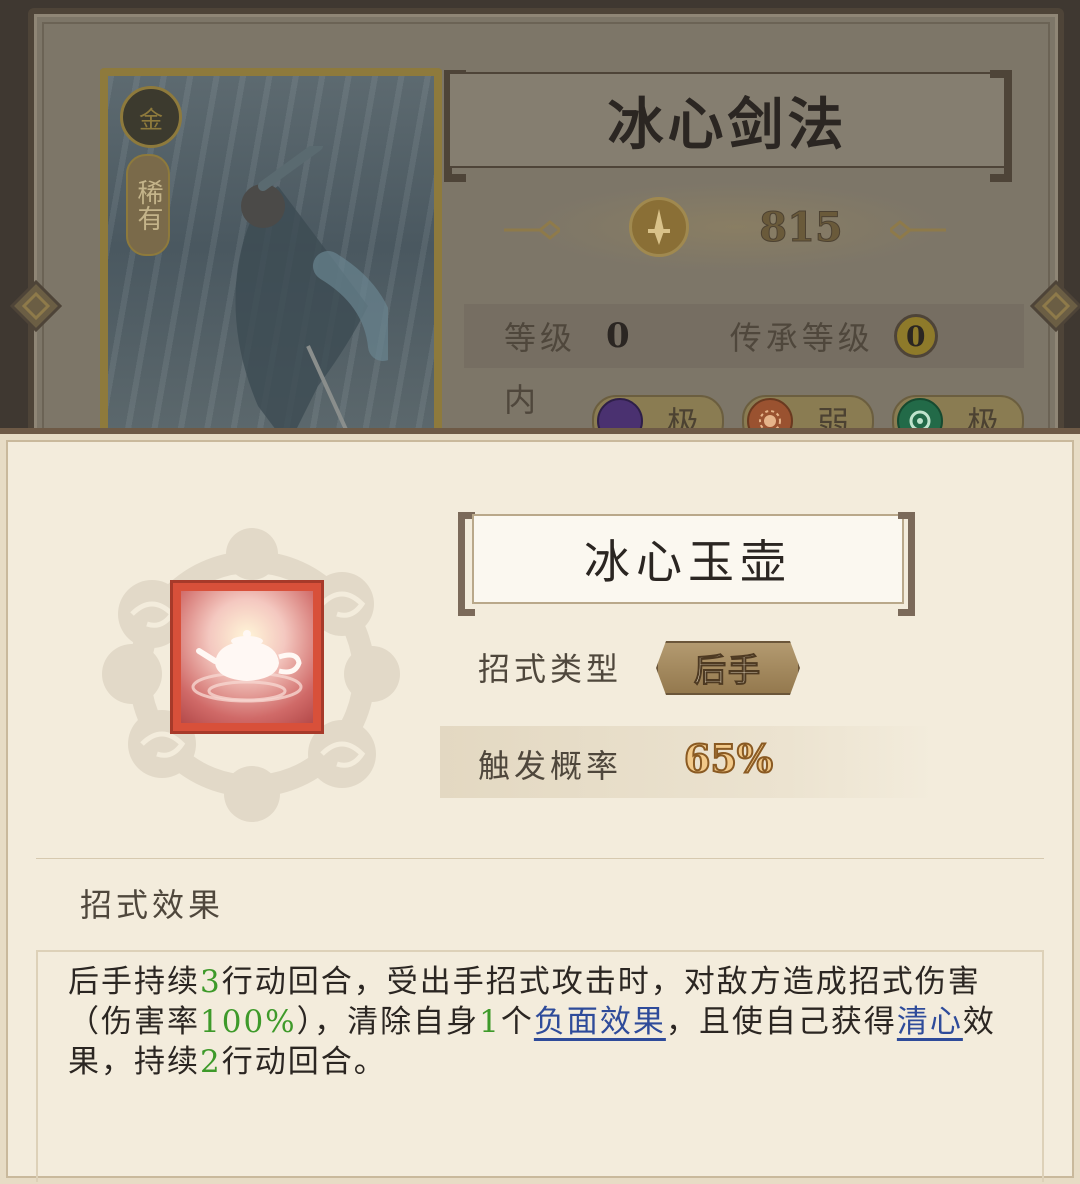  What do you see at coordinates (550, 669) in the screenshot?
I see `move-type-label: 招式类型` at bounding box center [550, 669].